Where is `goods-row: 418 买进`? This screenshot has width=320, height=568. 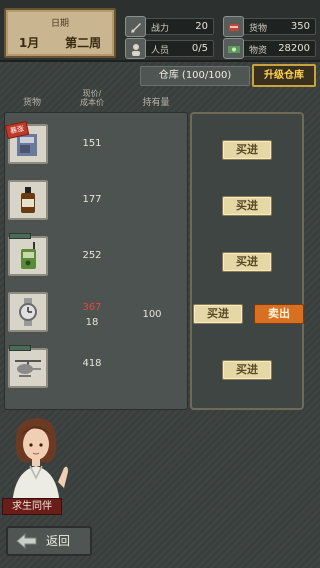
goods-row: 418 买进 is located at coordinates (151, 370).